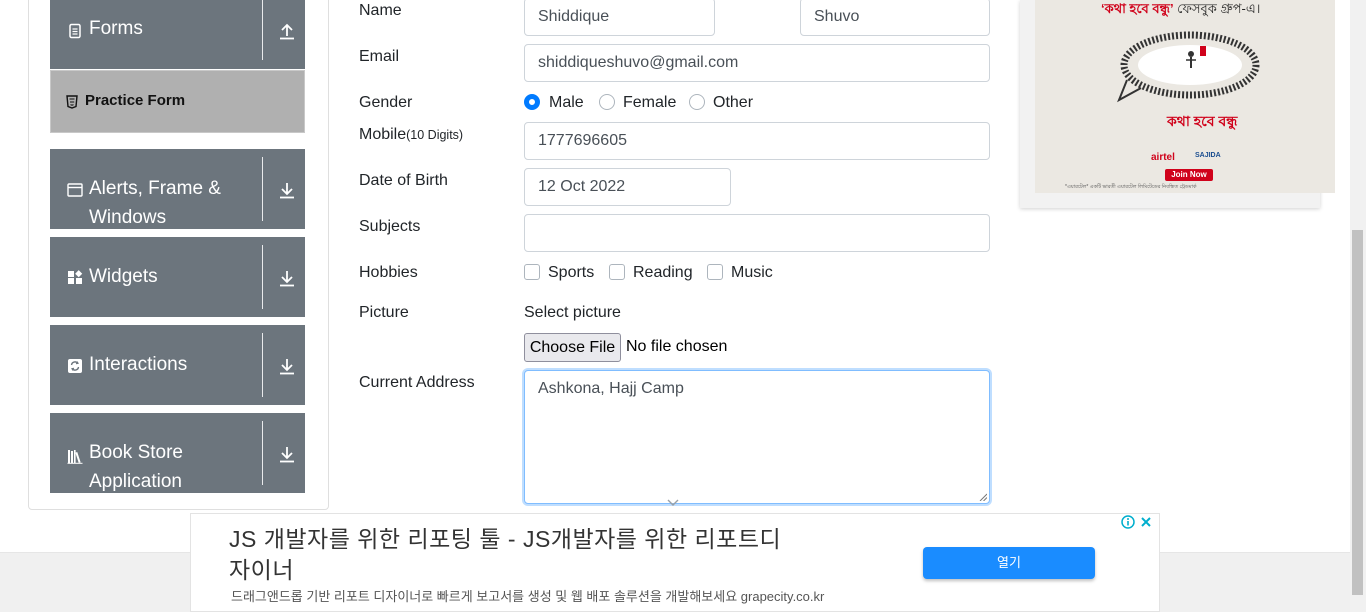 This screenshot has width=1366, height=612. Describe the element at coordinates (757, 63) in the screenshot. I see `email-input: shiddiqueshuvo@gmail.com` at that location.